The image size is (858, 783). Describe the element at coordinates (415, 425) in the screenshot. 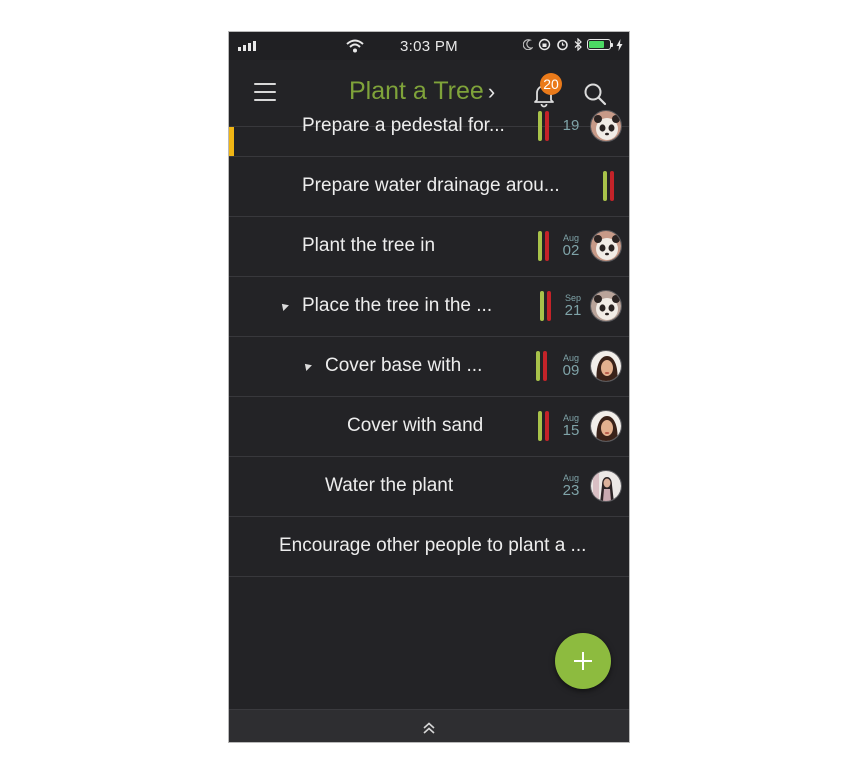

I see `task-title: Cover with sand` at that location.